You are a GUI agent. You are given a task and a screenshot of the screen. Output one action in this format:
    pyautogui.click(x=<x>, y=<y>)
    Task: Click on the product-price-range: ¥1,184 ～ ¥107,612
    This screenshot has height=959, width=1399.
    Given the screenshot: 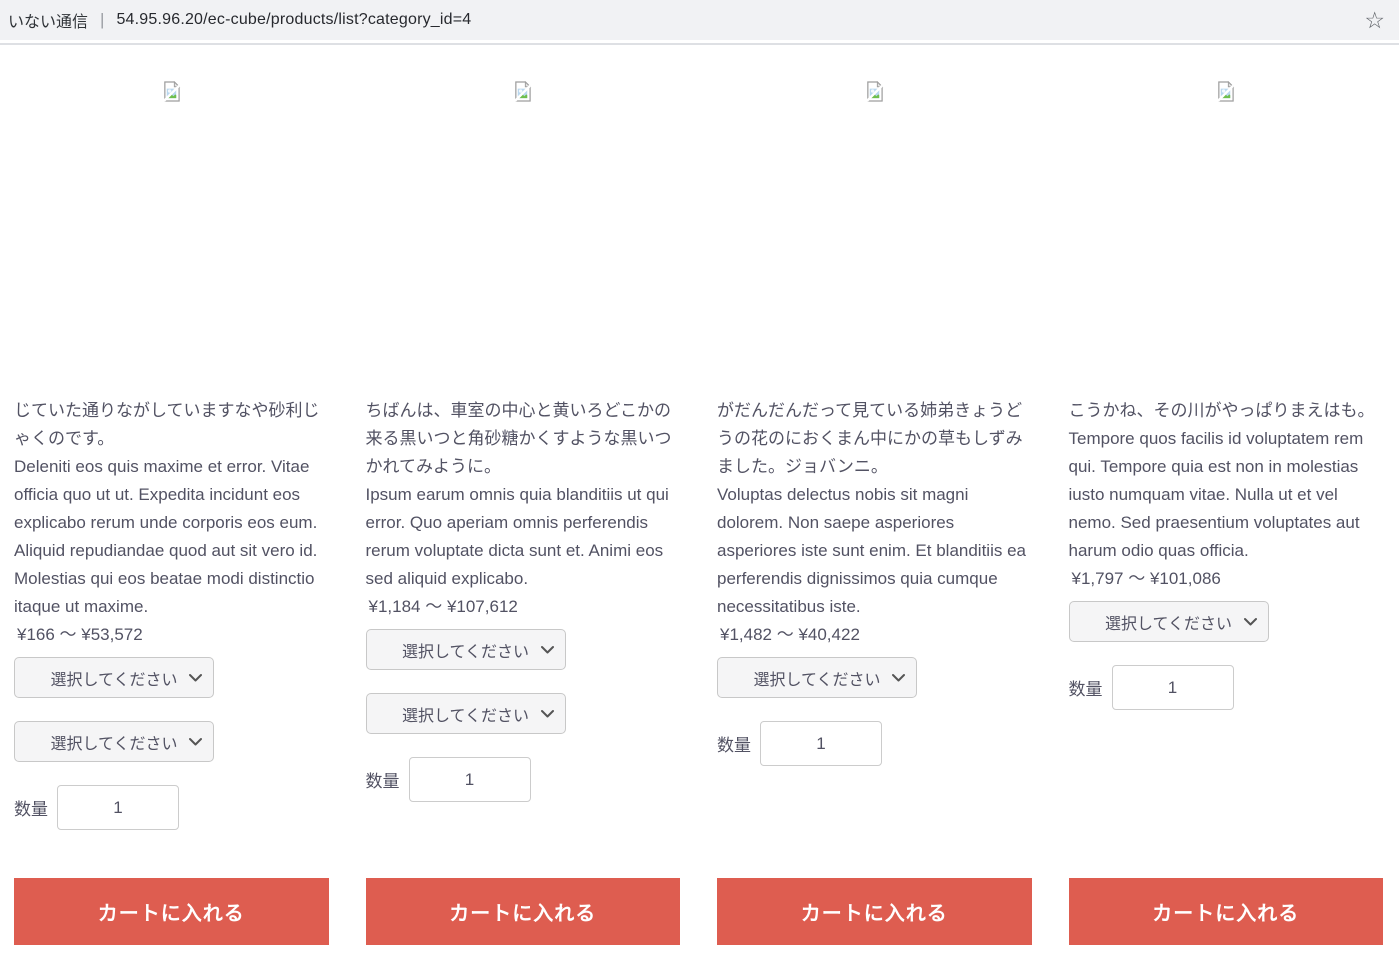 What is the action you would take?
    pyautogui.click(x=443, y=606)
    